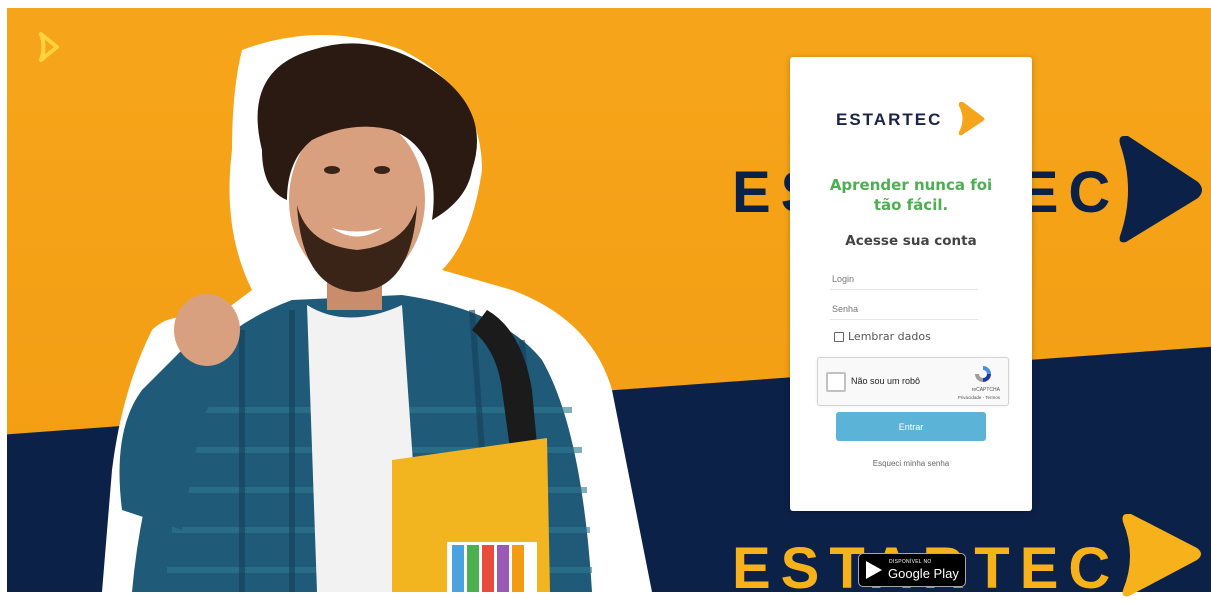 The image size is (1211, 601). Describe the element at coordinates (889, 119) in the screenshot. I see `logo-text: ESTARTEC` at that location.